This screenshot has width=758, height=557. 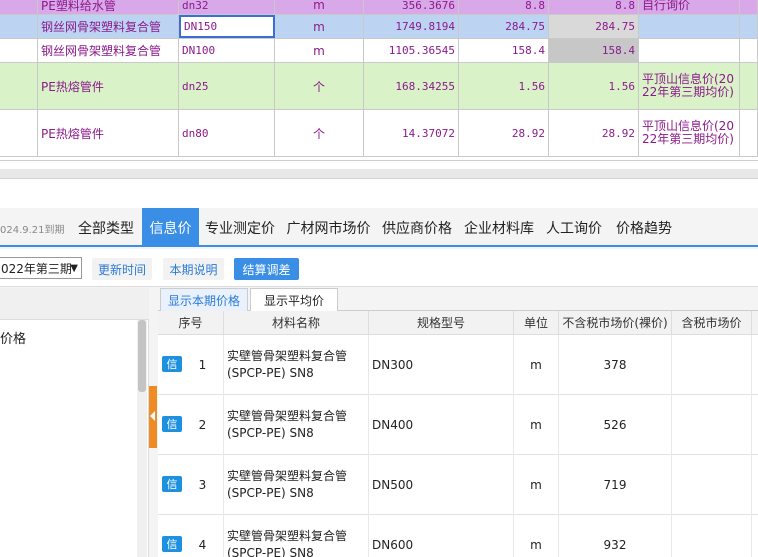 What do you see at coordinates (227, 7) in the screenshot?
I see `top-grid-cell-spec: dn32` at bounding box center [227, 7].